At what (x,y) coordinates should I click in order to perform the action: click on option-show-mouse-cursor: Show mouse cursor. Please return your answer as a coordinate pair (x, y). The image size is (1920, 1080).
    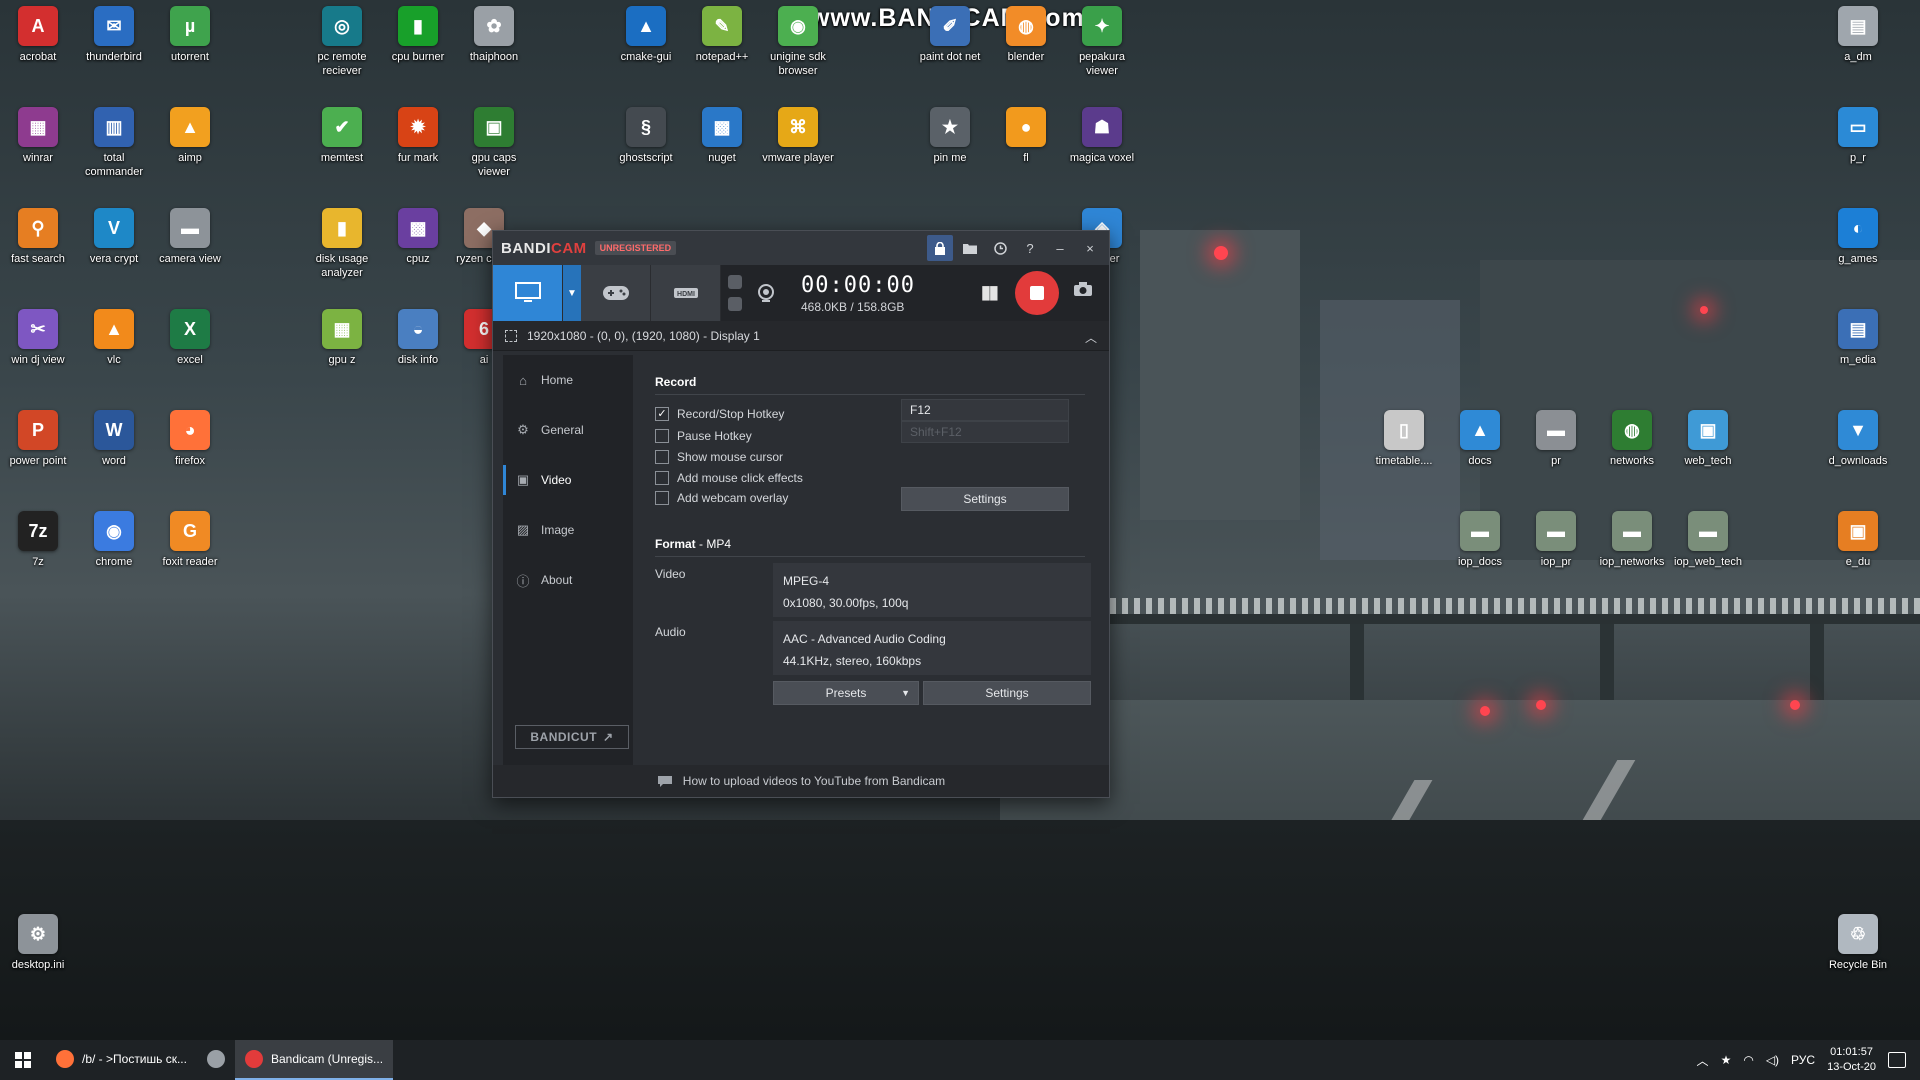
    Looking at the image, I should click on (719, 457).